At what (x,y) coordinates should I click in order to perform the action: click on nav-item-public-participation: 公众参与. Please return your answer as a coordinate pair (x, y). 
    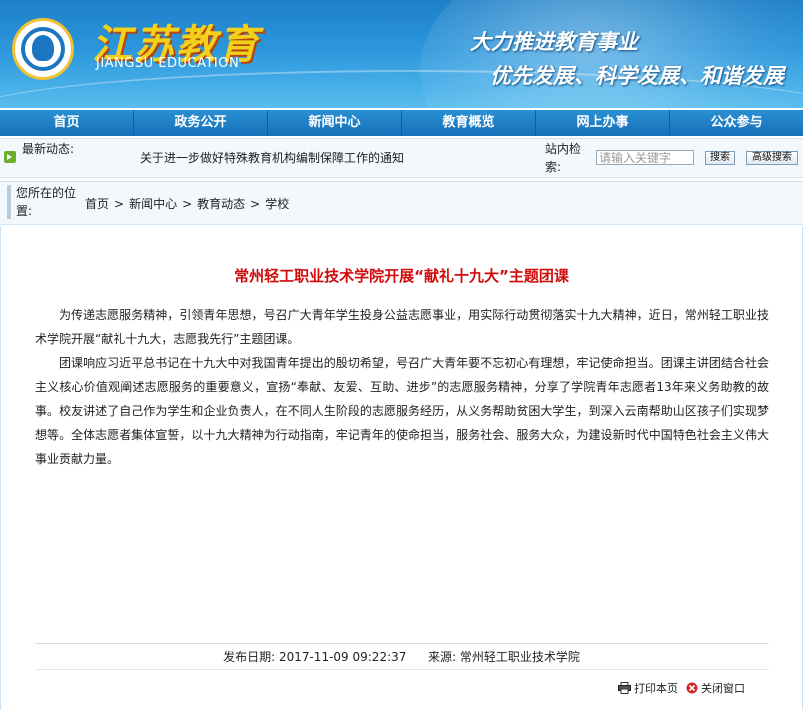
    Looking at the image, I should click on (736, 123).